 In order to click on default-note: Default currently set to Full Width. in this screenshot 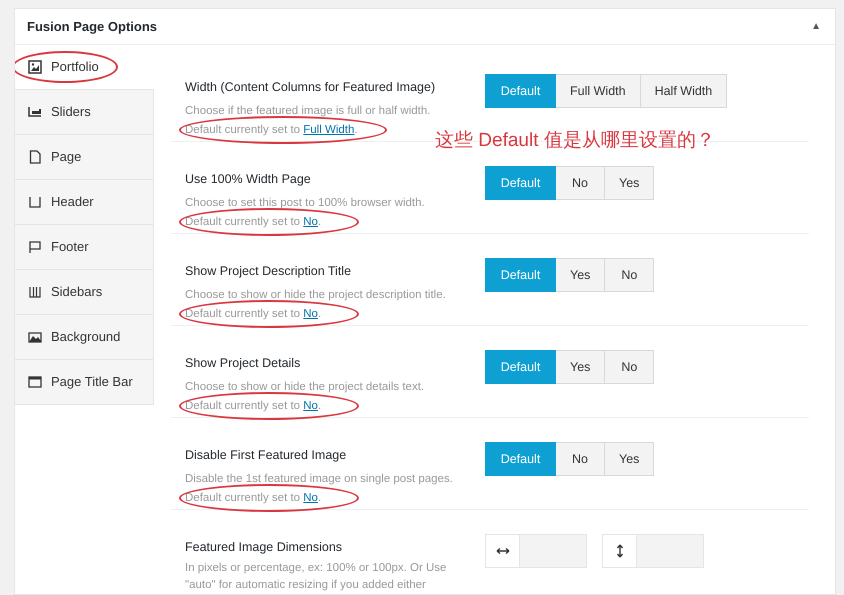, I will do `click(271, 130)`.